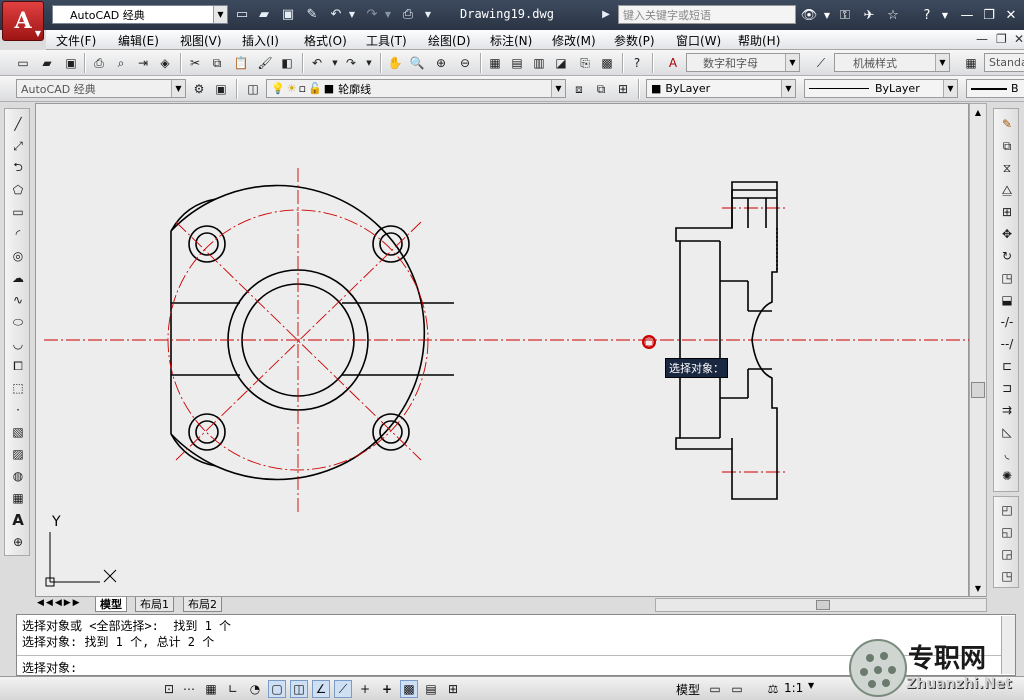 Image resolution: width=1024 pixels, height=700 pixels. Describe the element at coordinates (417, 63) in the screenshot. I see `zoom-realtime-icon: 🔍` at that location.